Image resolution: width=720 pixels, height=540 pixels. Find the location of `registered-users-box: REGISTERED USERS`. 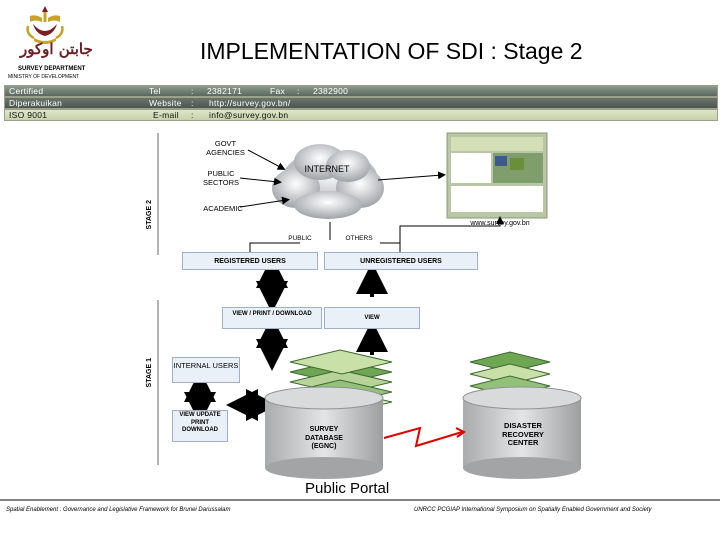

registered-users-box: REGISTERED USERS is located at coordinates (250, 261).